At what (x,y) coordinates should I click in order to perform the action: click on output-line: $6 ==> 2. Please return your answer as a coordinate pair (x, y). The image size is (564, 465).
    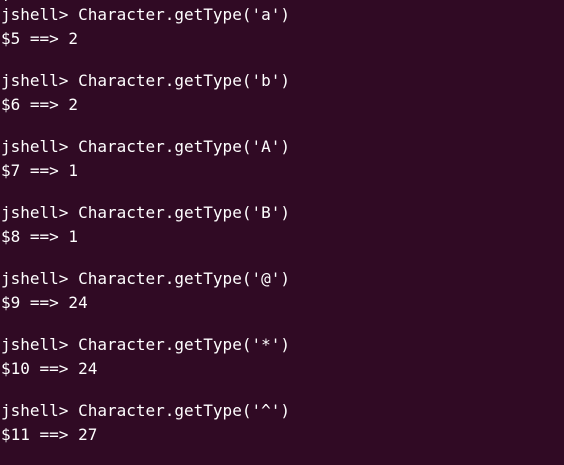
    Looking at the image, I should click on (40, 104).